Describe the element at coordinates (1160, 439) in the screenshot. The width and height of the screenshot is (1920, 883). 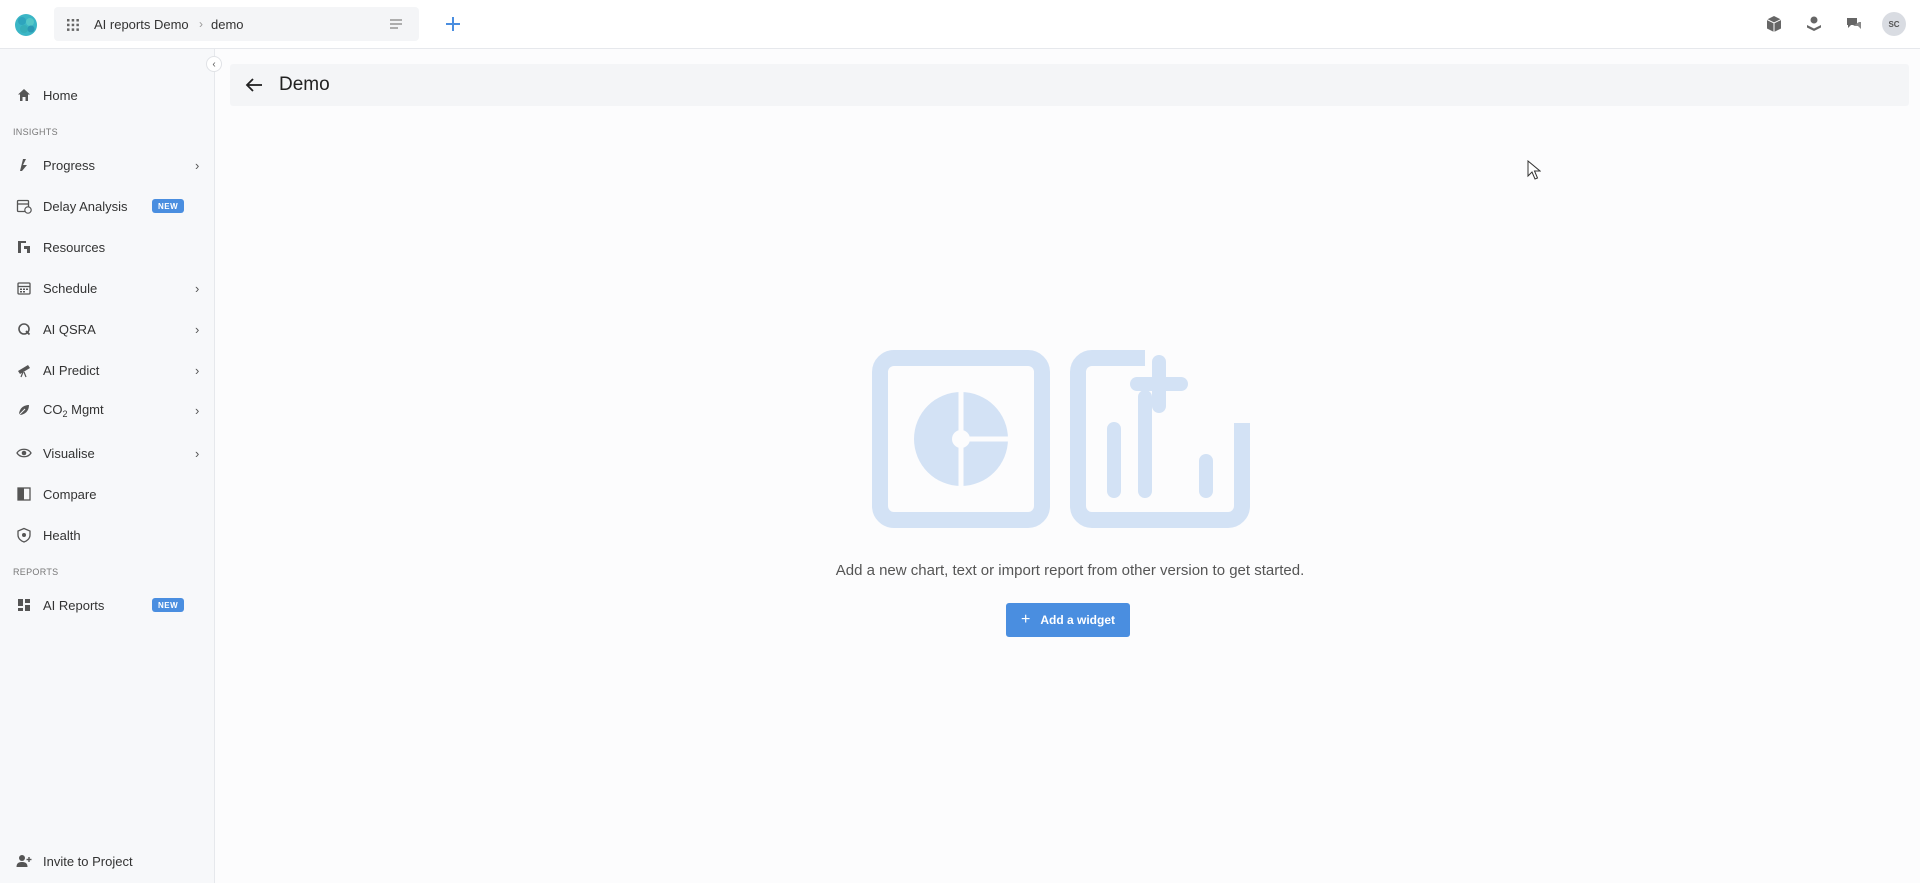
I see `add-chart-icon` at that location.